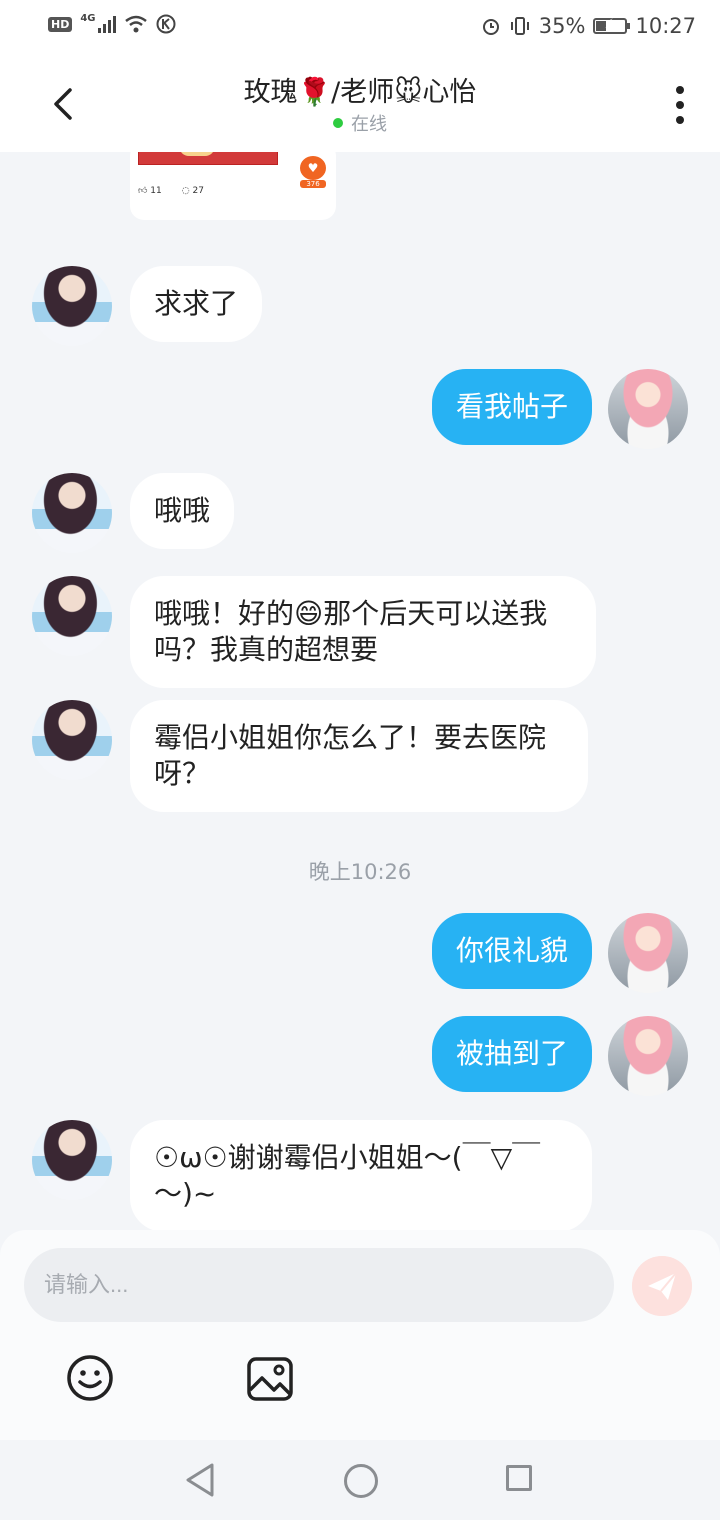 This screenshot has width=720, height=1520. What do you see at coordinates (196, 304) in the screenshot?
I see `message-bubble: 求求了` at bounding box center [196, 304].